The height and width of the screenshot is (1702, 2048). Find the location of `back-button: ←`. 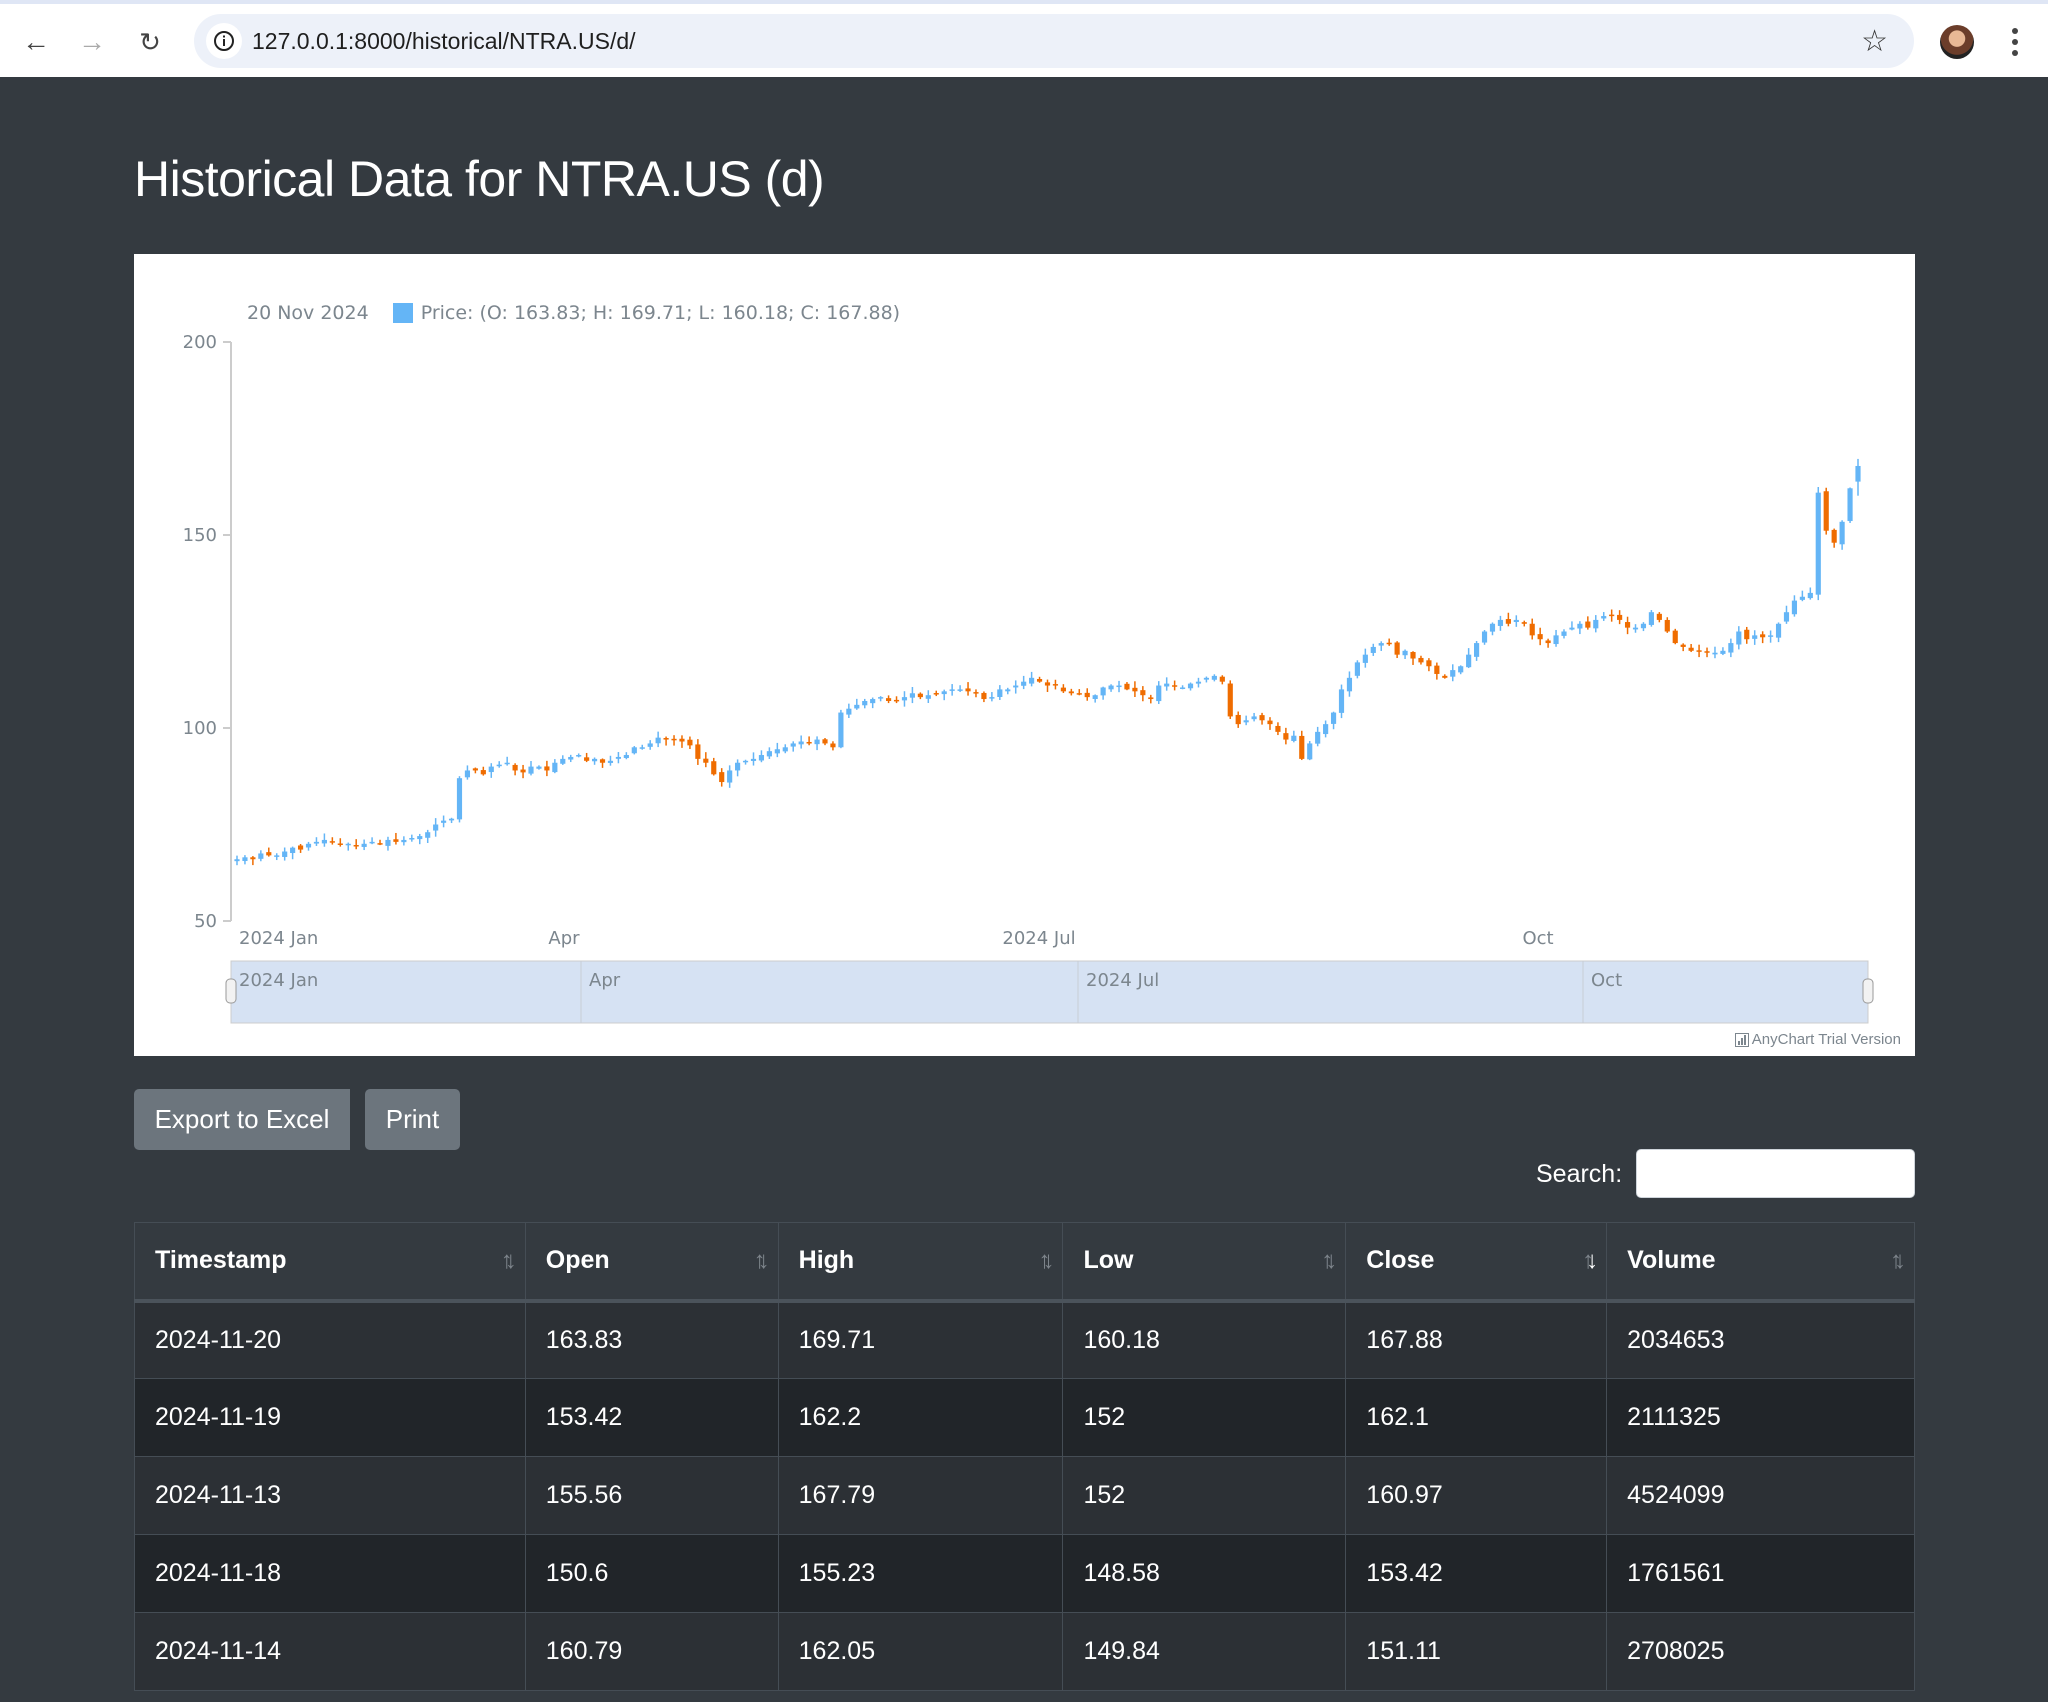

back-button: ← is located at coordinates (36, 42).